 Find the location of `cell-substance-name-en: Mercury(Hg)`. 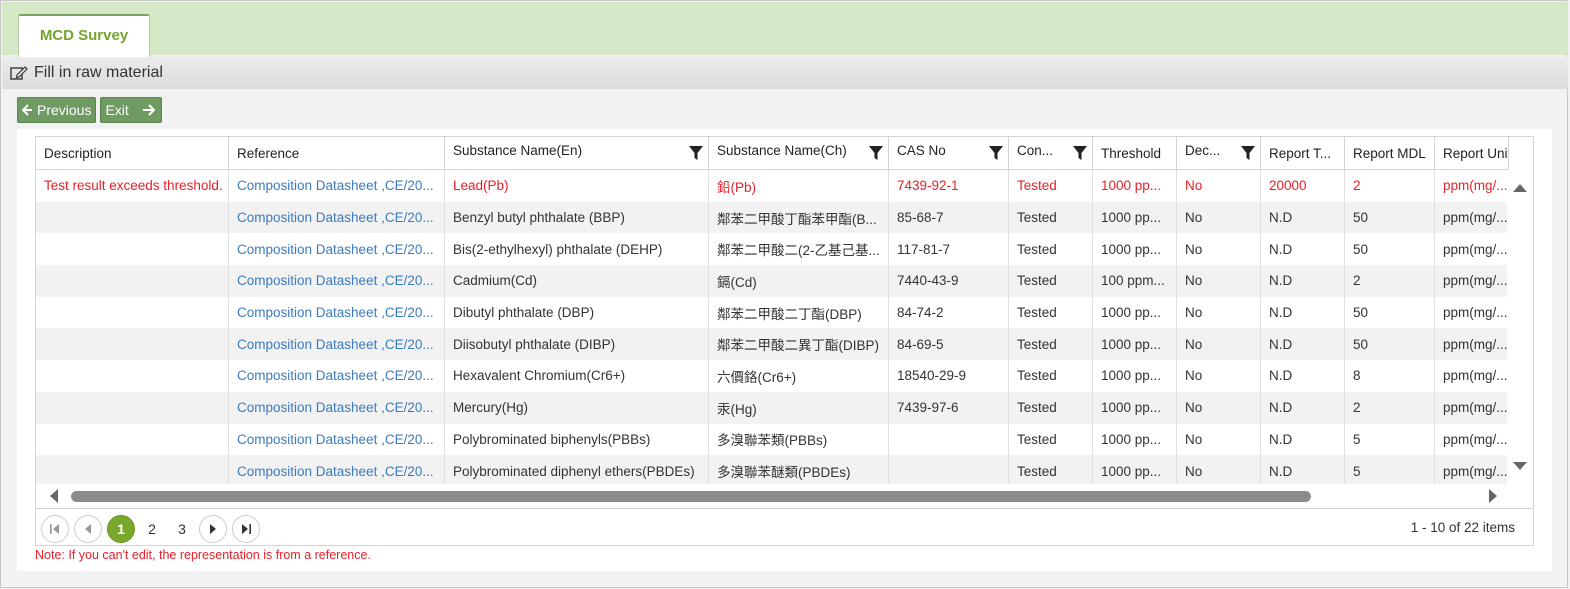

cell-substance-name-en: Mercury(Hg) is located at coordinates (577, 407).